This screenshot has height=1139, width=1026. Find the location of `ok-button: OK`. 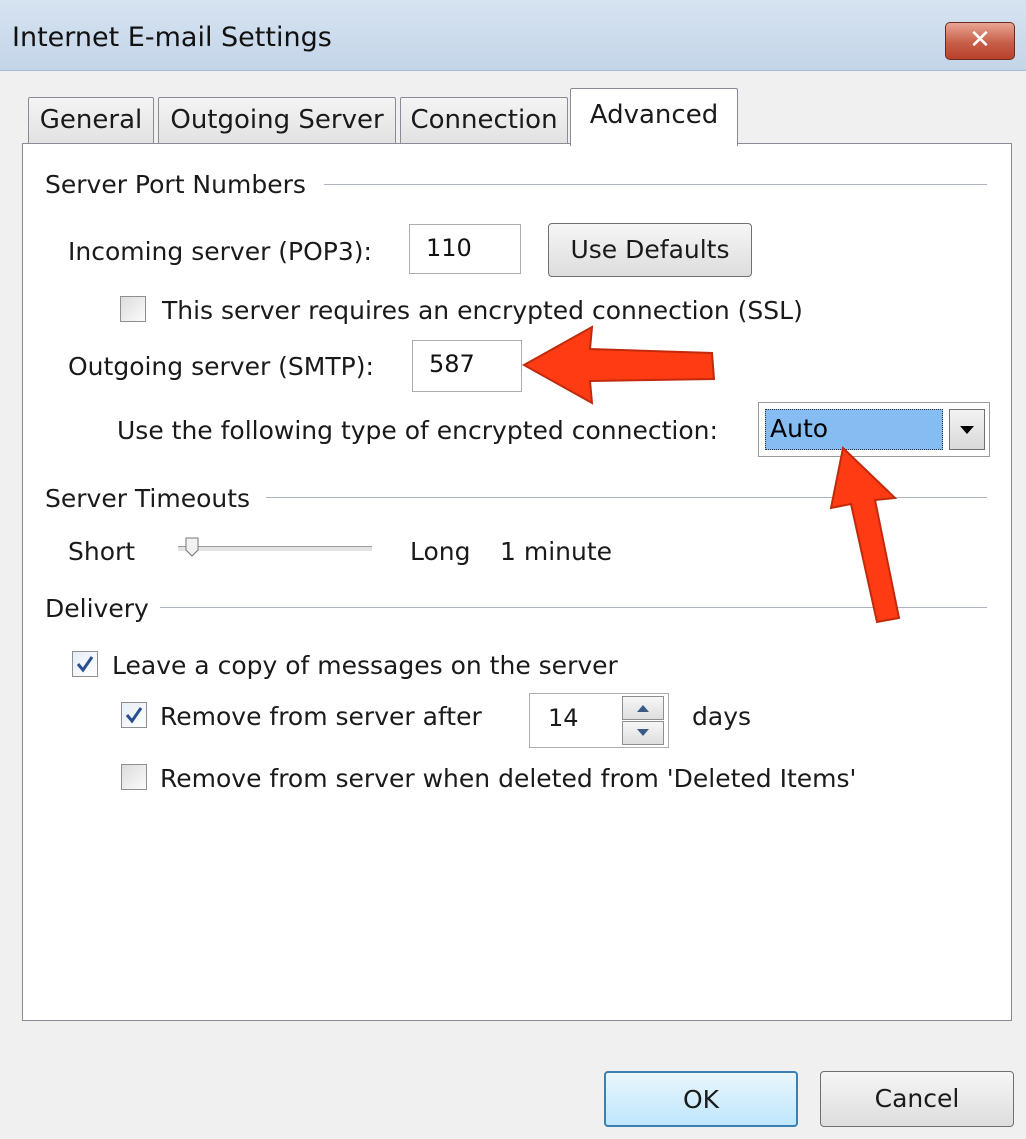

ok-button: OK is located at coordinates (701, 1099).